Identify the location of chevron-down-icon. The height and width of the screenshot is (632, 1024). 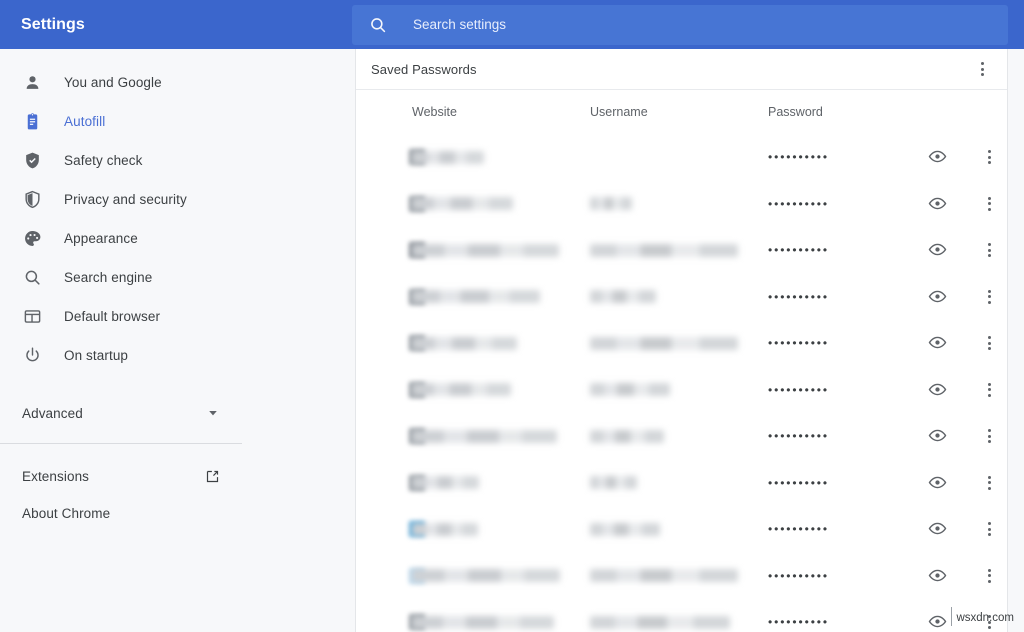
(213, 413).